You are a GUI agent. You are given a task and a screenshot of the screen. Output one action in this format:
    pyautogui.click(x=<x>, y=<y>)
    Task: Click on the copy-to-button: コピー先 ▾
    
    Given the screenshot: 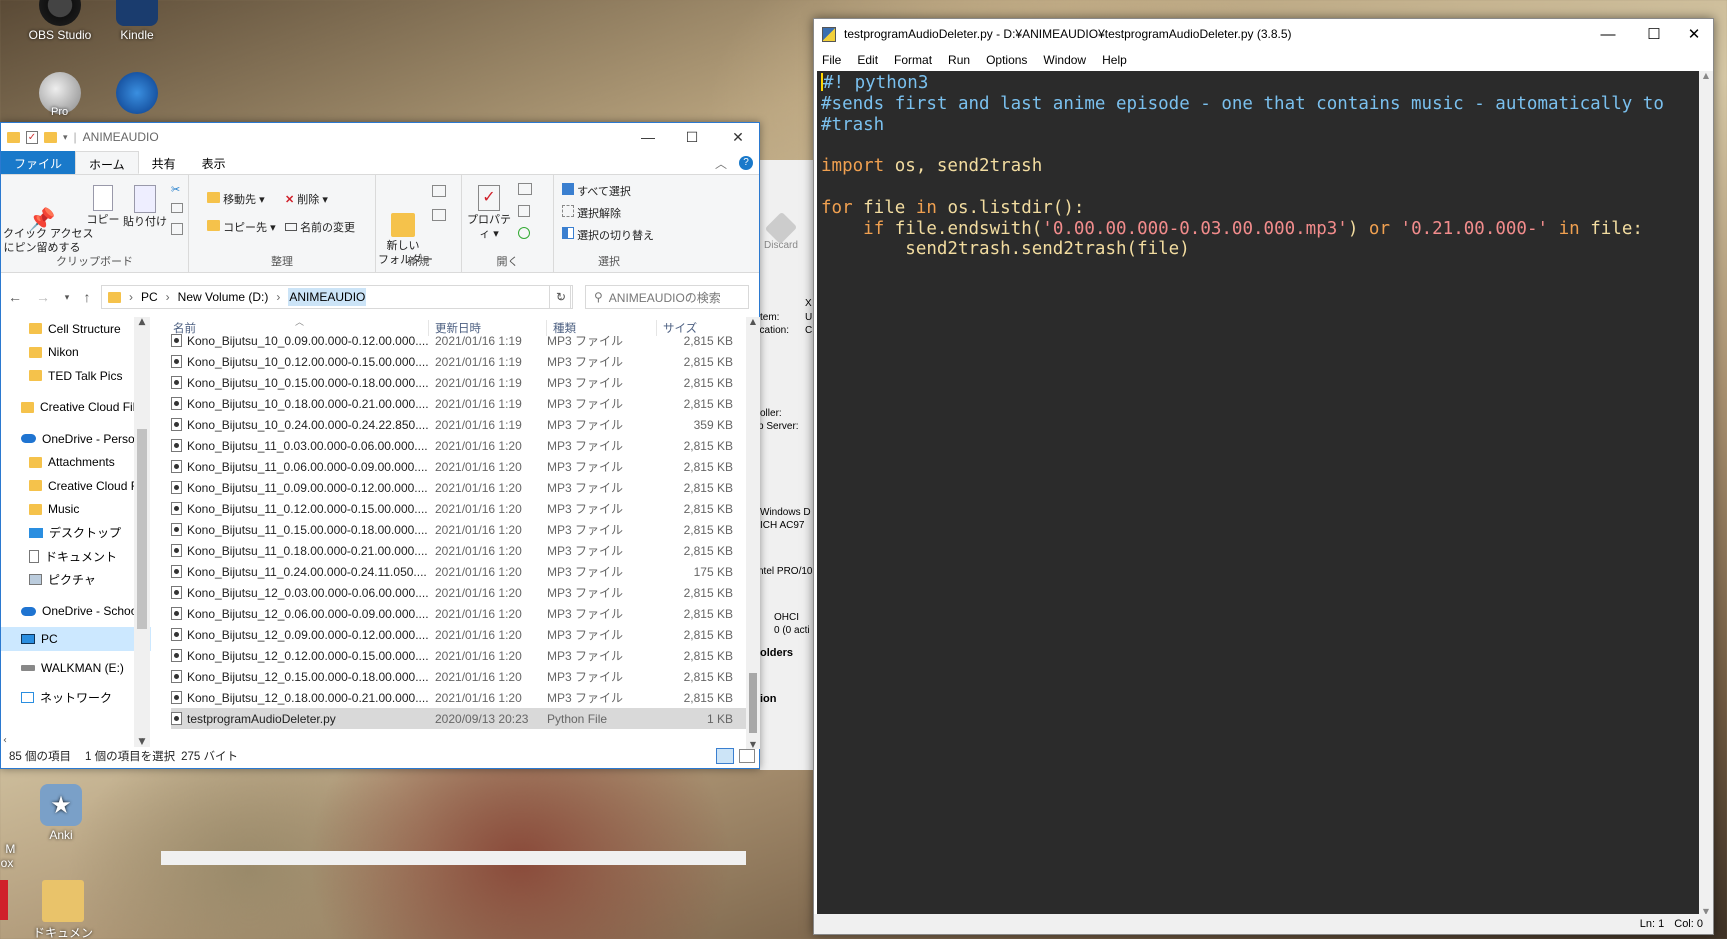 What is the action you would take?
    pyautogui.click(x=241, y=227)
    